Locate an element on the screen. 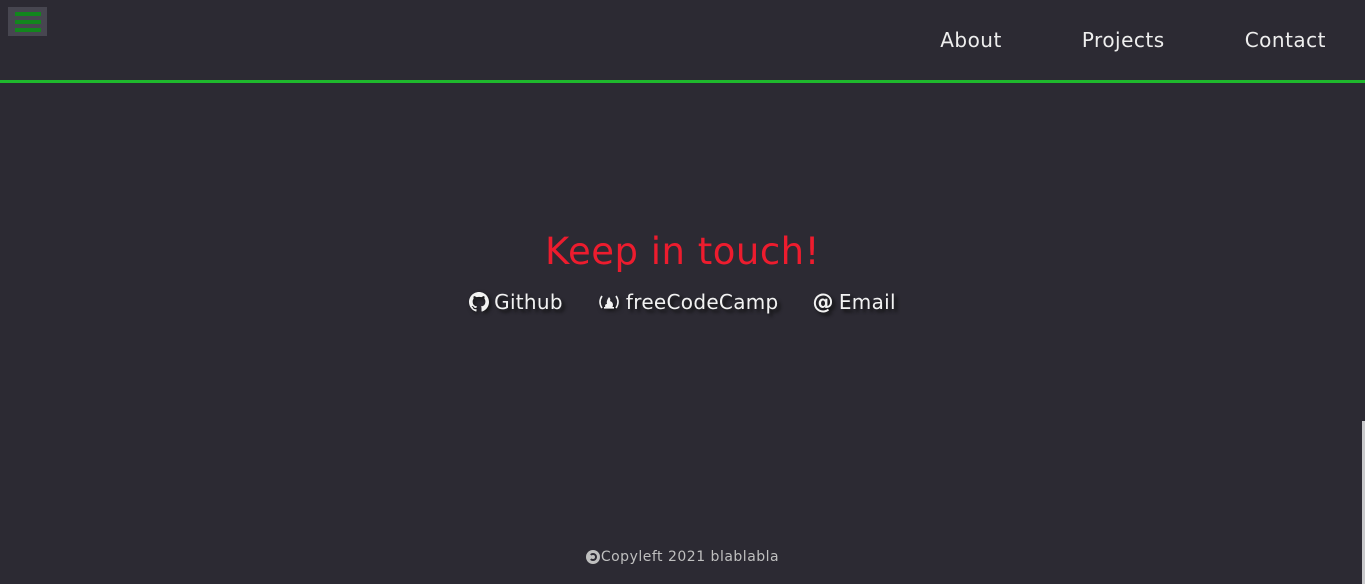 This screenshot has height=584, width=1365. github-link: Github is located at coordinates (516, 302).